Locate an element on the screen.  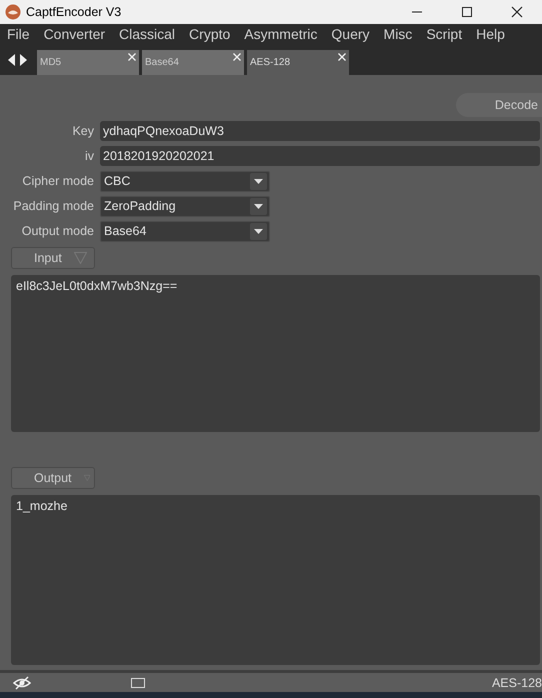
right-arrow-icon is located at coordinates (23, 60).